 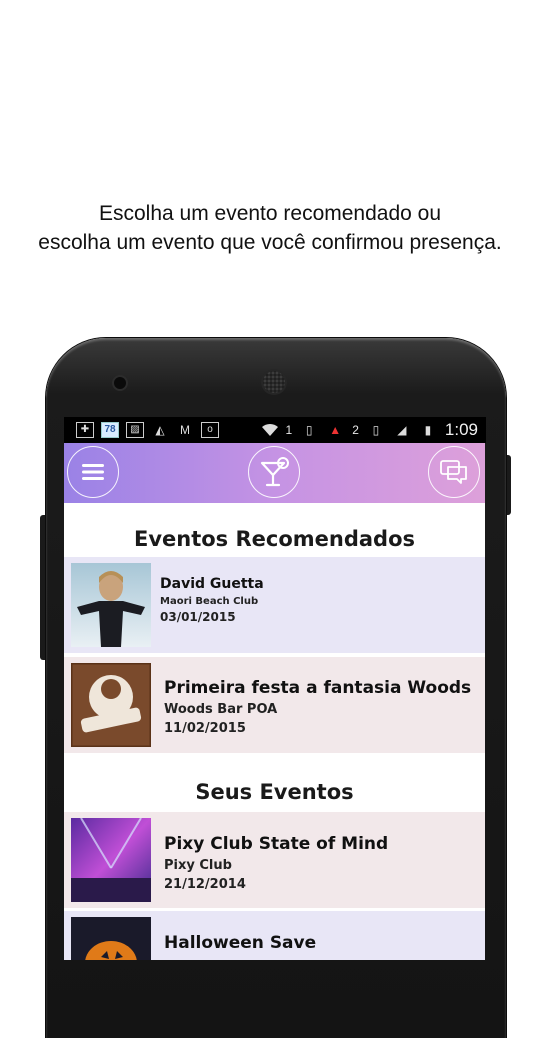 I want to click on chat-bubbles-icon, so click(x=453, y=472).